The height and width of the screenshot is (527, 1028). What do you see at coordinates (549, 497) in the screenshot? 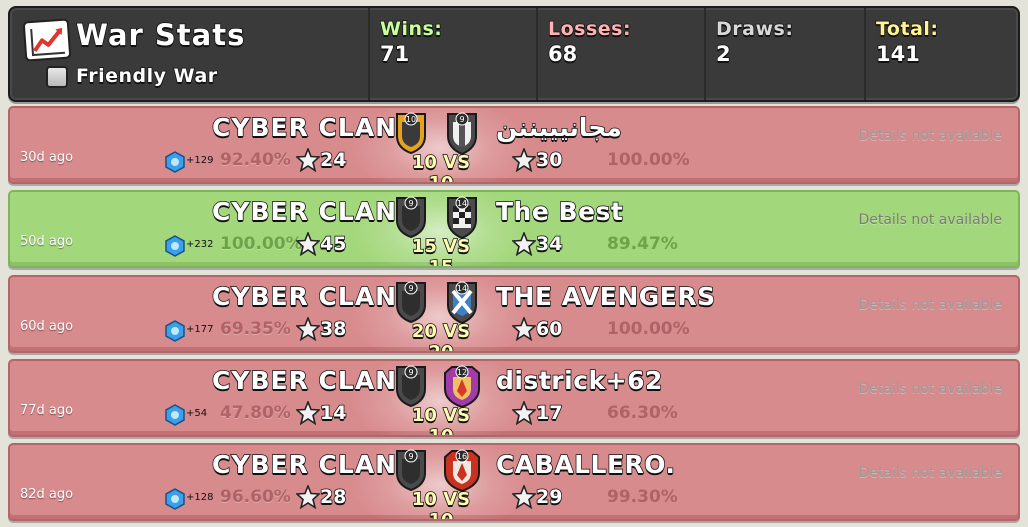
I see `enemy-stars: 29` at bounding box center [549, 497].